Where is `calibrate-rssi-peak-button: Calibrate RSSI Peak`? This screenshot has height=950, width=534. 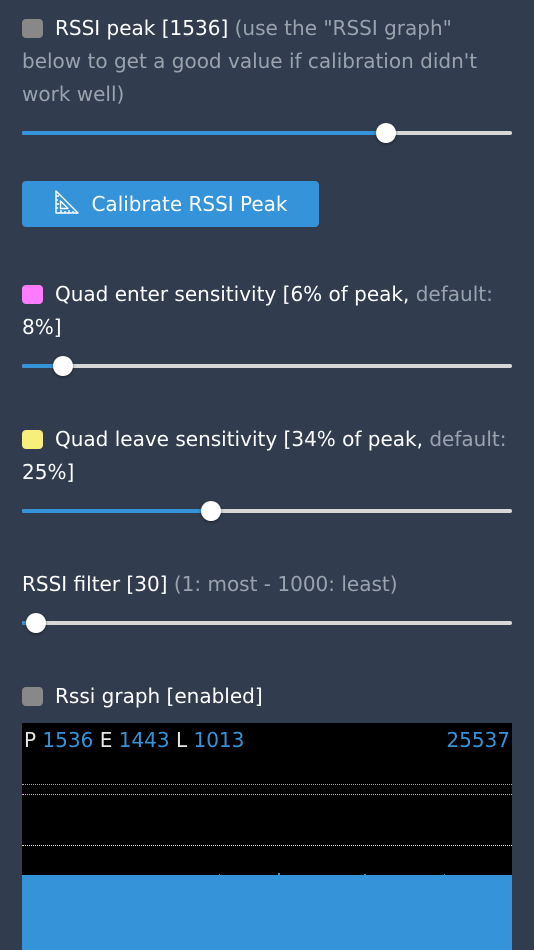 calibrate-rssi-peak-button: Calibrate RSSI Peak is located at coordinates (170, 204).